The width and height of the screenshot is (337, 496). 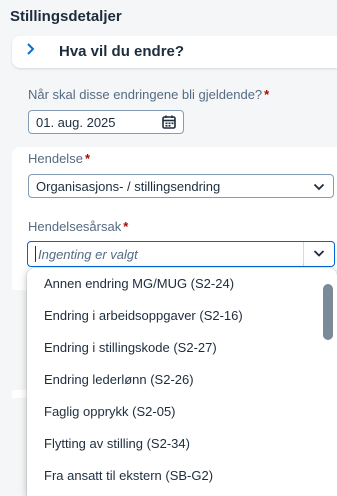 What do you see at coordinates (76, 122) in the screenshot?
I see `effective-date-value: 01. aug. 2025` at bounding box center [76, 122].